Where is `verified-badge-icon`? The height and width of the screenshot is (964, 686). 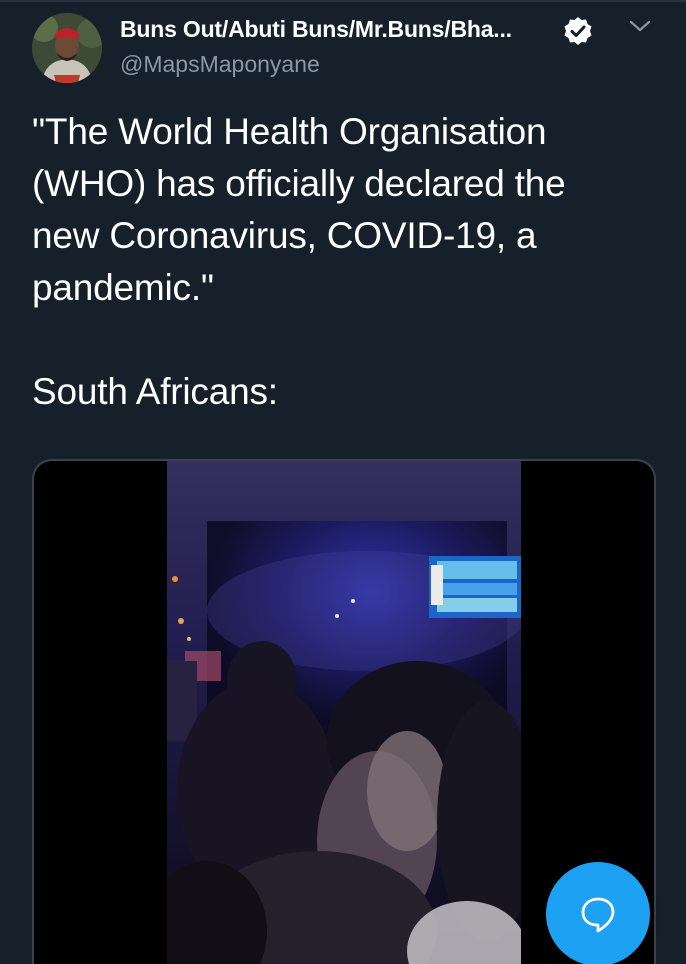 verified-badge-icon is located at coordinates (578, 31).